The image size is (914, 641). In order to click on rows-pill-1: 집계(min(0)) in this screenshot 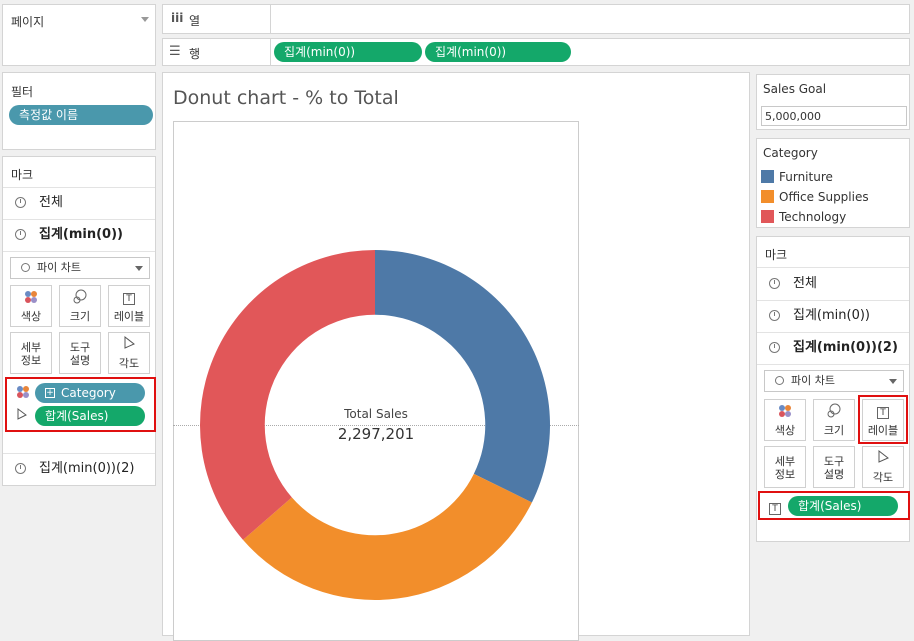, I will do `click(348, 52)`.